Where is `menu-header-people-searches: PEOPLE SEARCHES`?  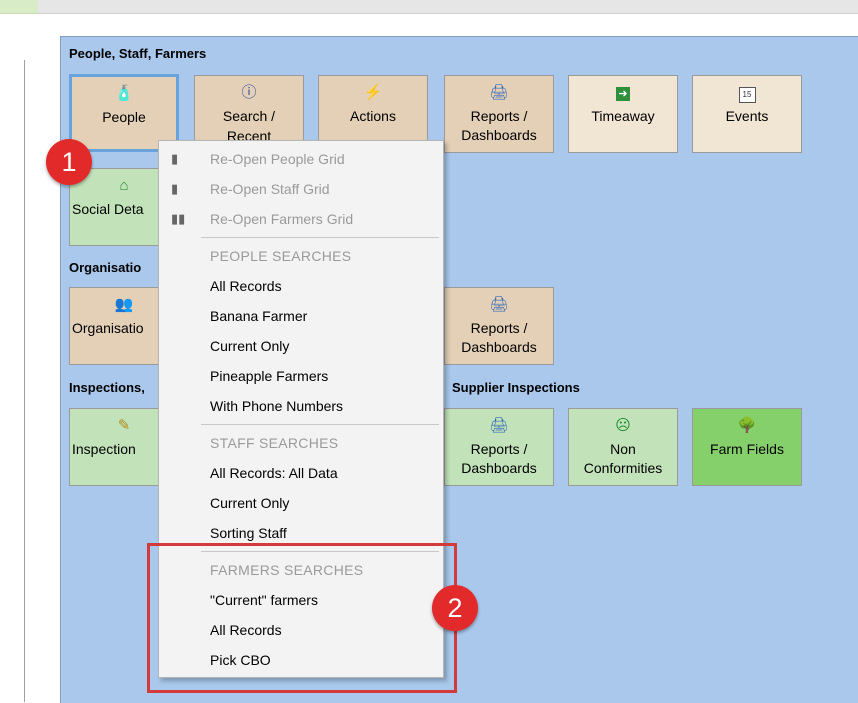
menu-header-people-searches: PEOPLE SEARCHES is located at coordinates (301, 256).